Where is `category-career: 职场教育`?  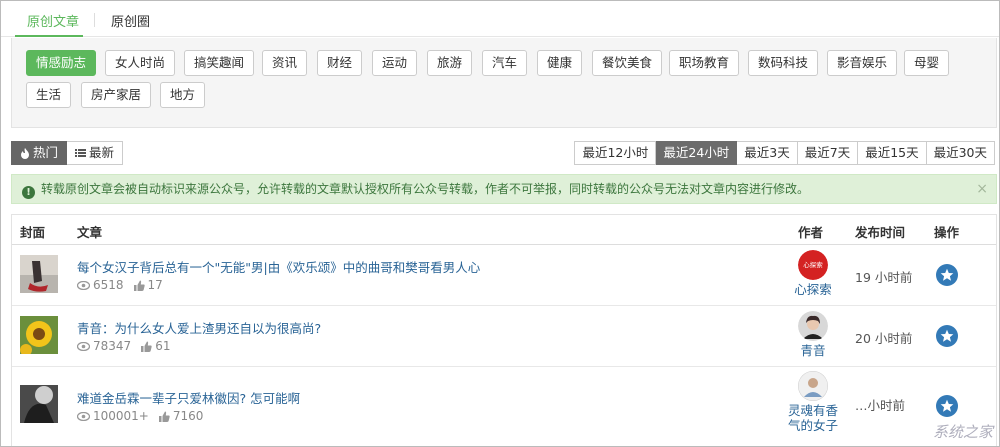
category-career: 职场教育 is located at coordinates (704, 63).